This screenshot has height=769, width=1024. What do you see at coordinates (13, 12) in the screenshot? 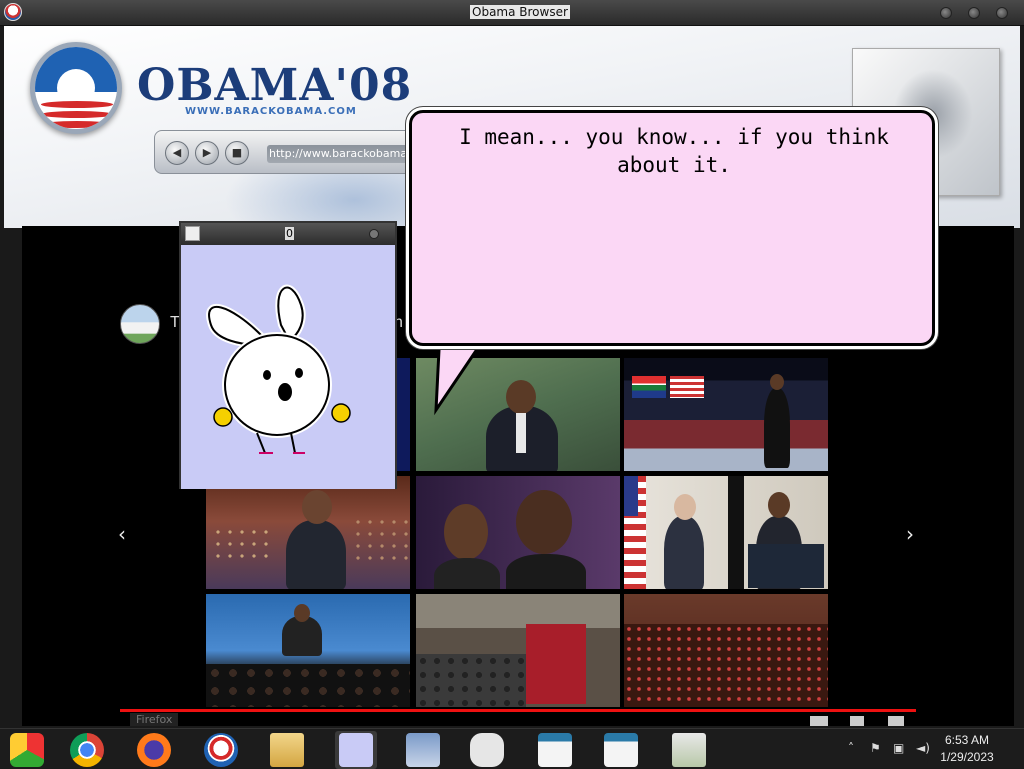
I see `obama-app-icon` at bounding box center [13, 12].